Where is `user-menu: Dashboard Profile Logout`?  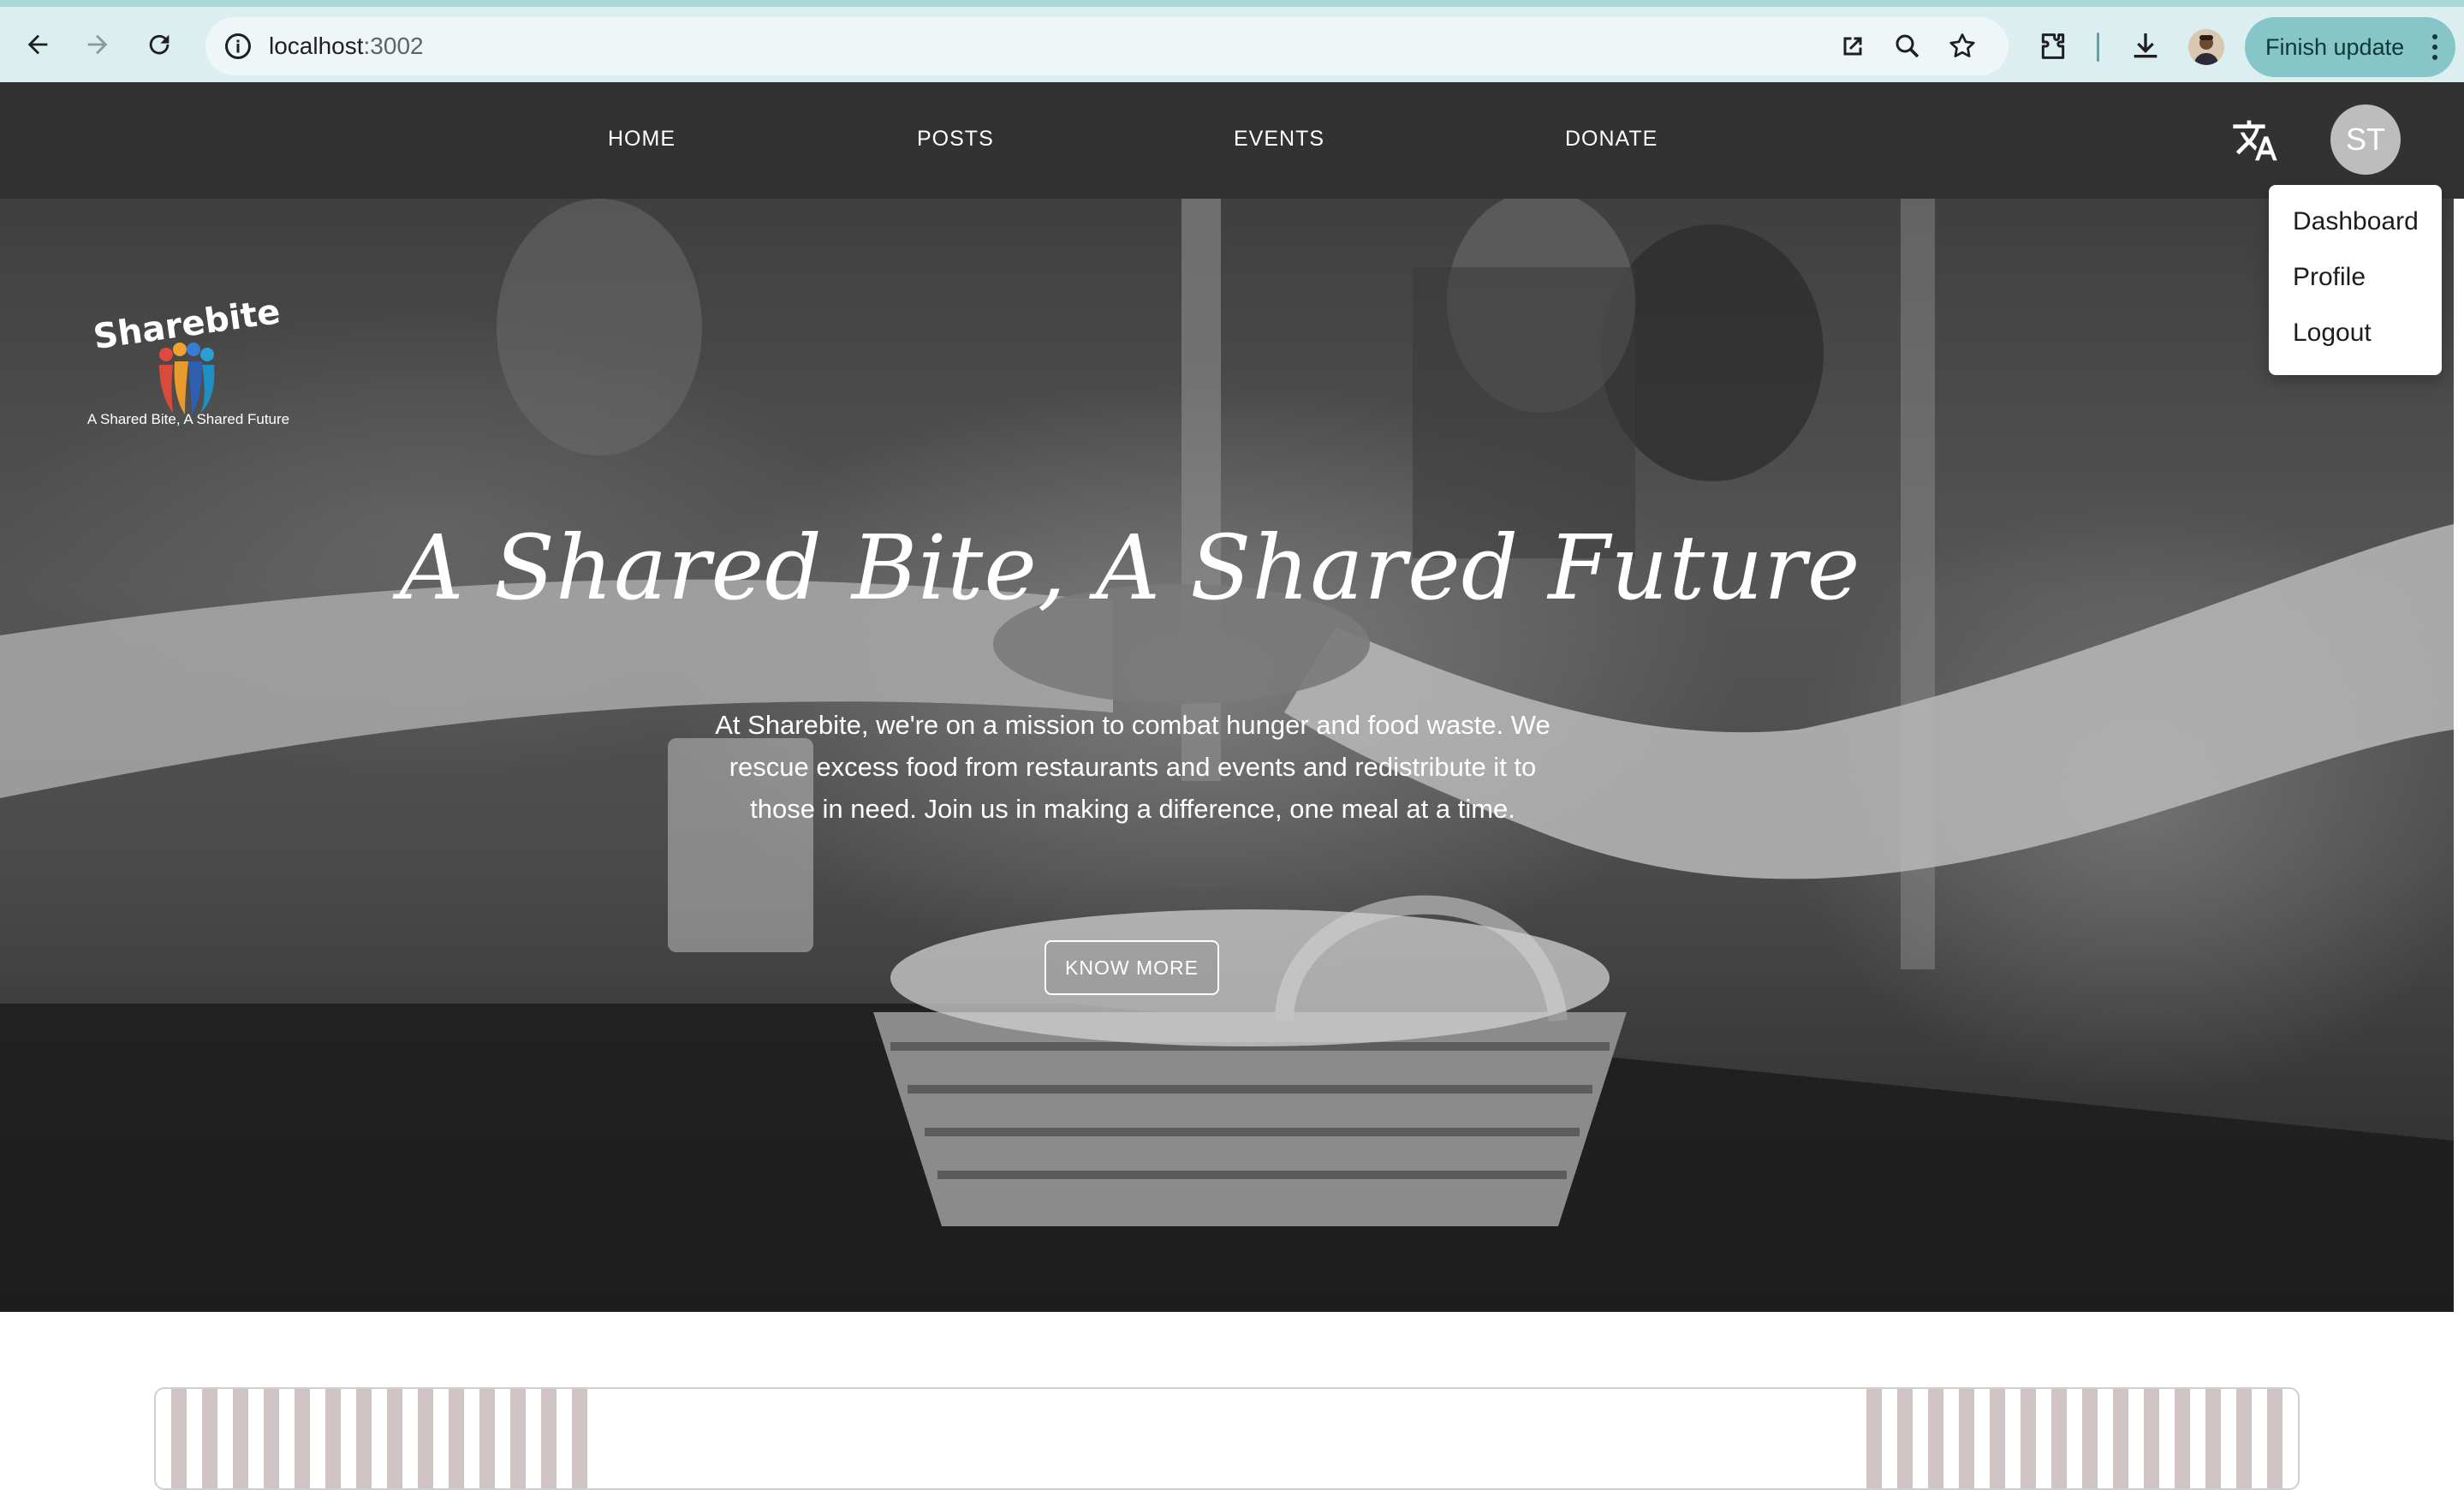
user-menu: Dashboard Profile Logout is located at coordinates (2355, 280).